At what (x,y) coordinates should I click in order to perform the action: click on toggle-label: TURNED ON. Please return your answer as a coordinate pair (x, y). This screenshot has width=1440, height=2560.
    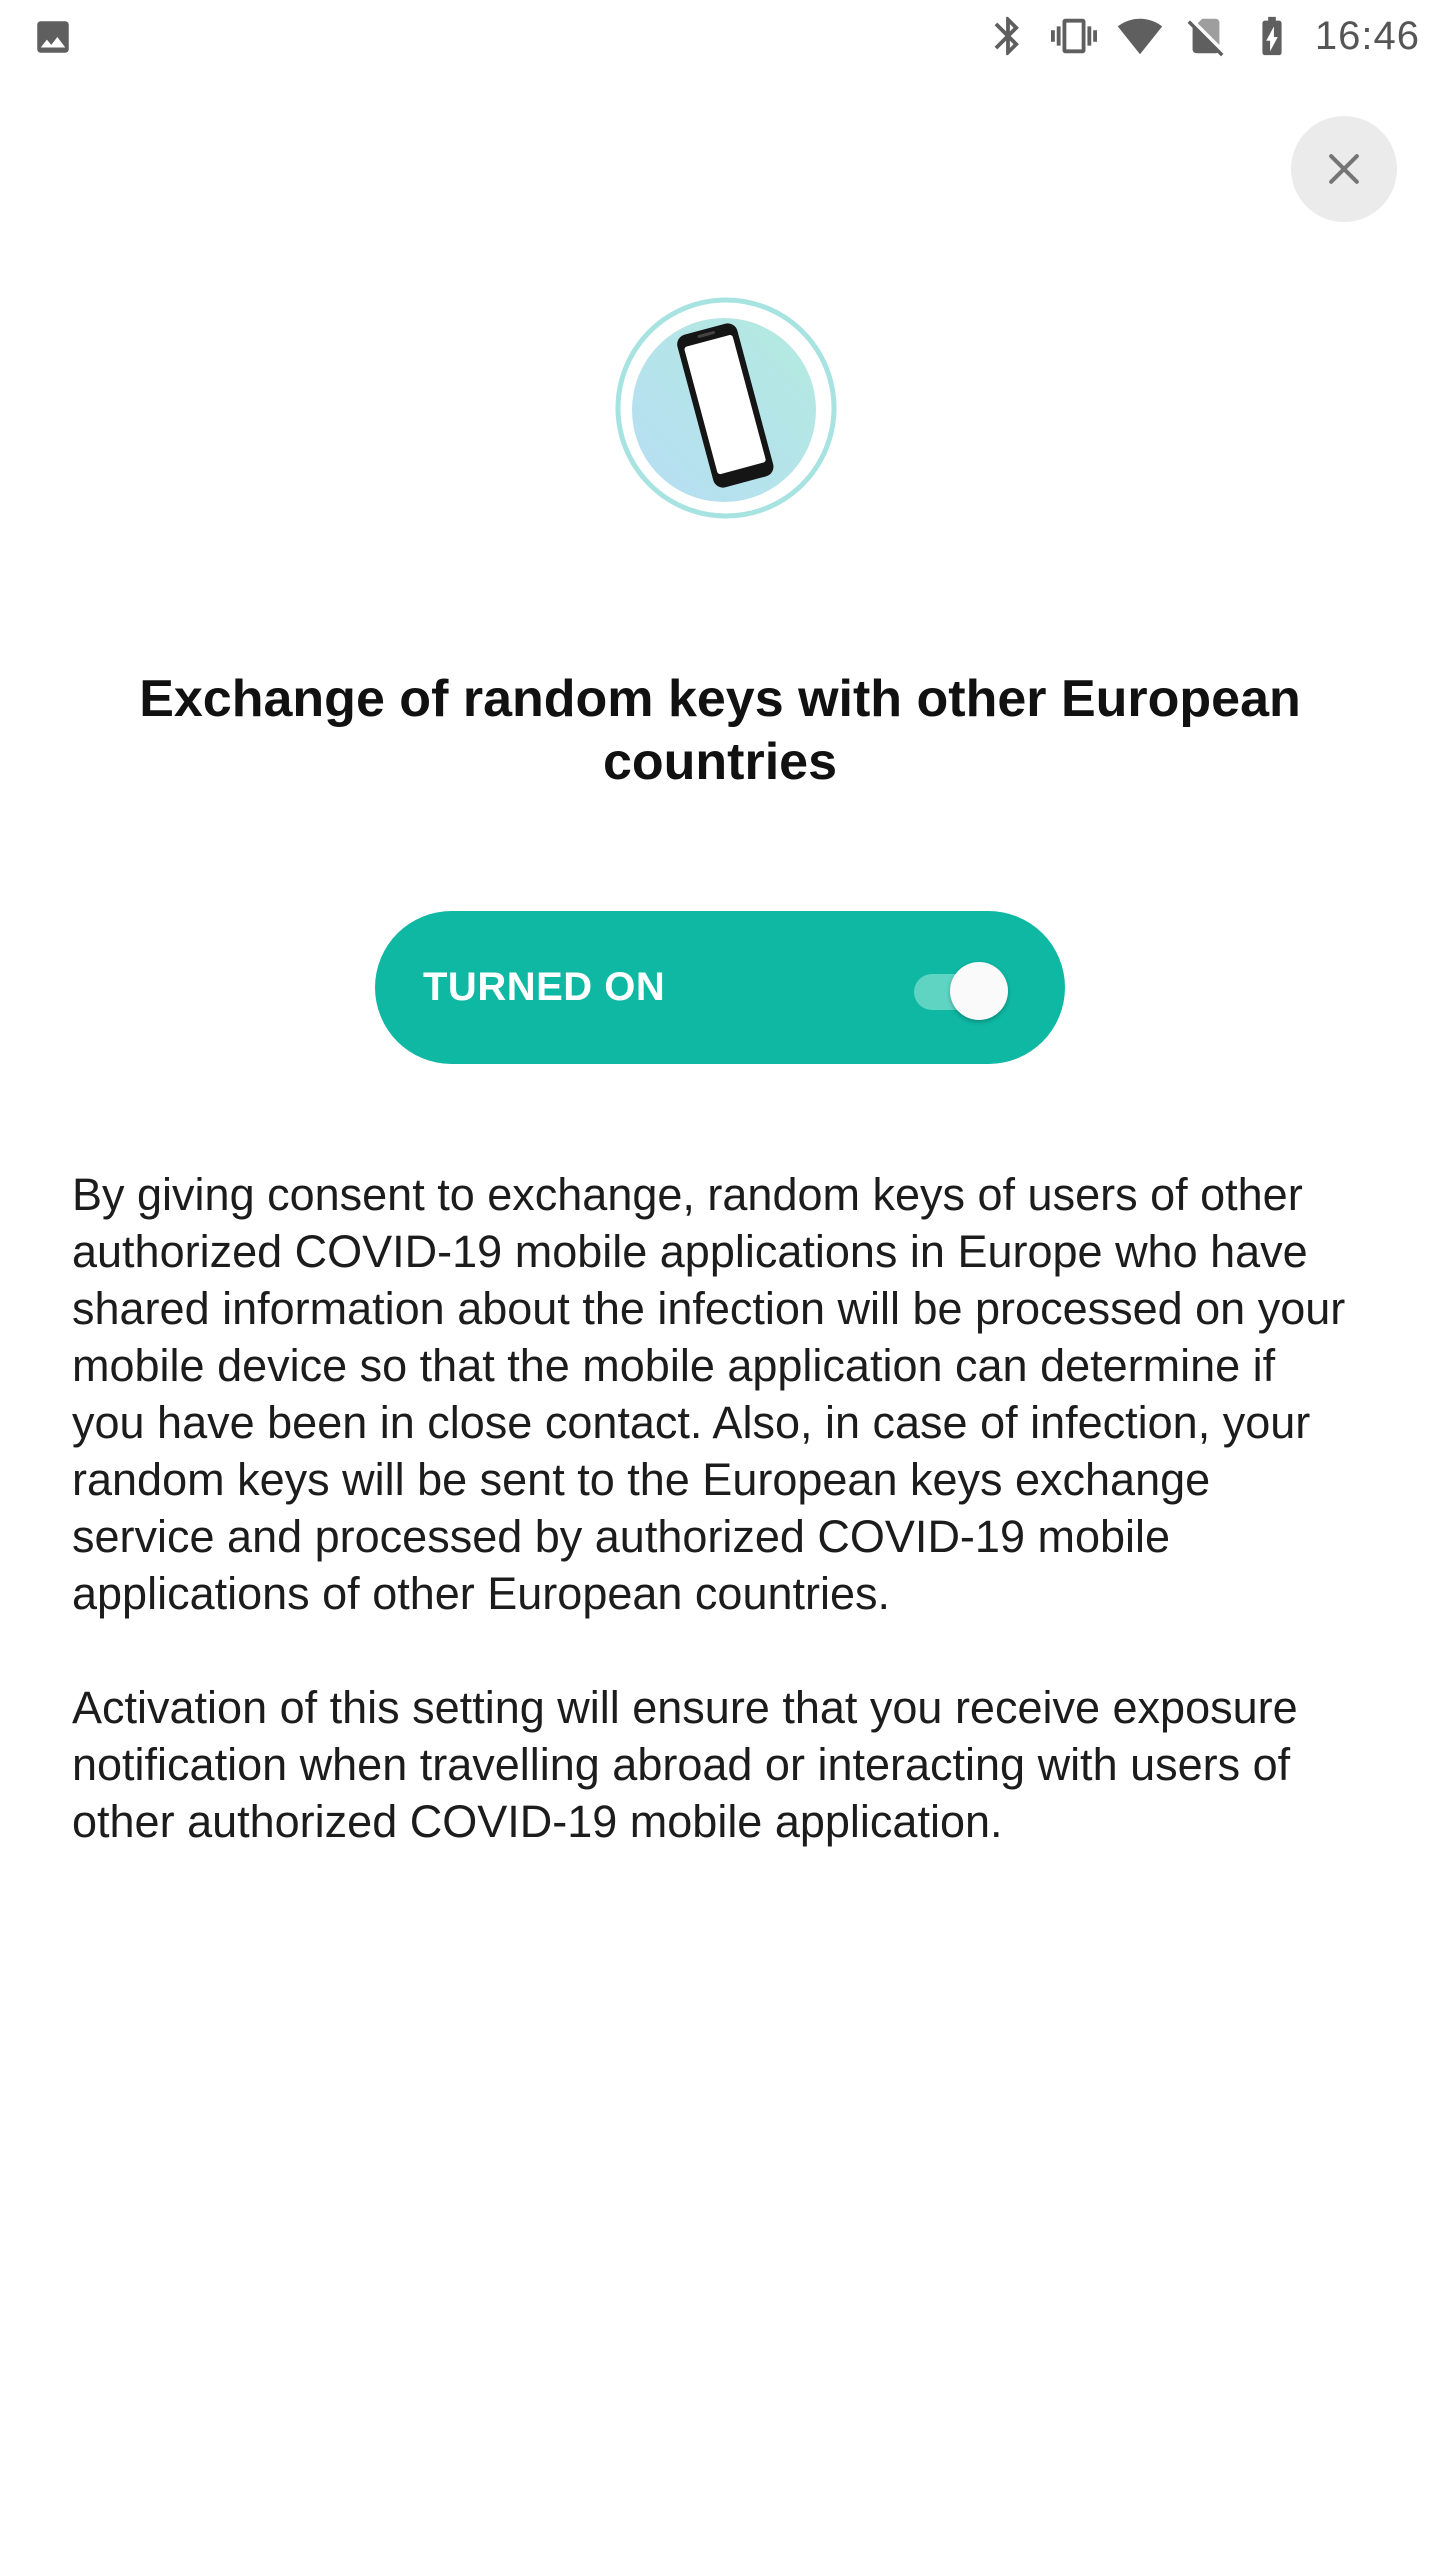
    Looking at the image, I should click on (544, 987).